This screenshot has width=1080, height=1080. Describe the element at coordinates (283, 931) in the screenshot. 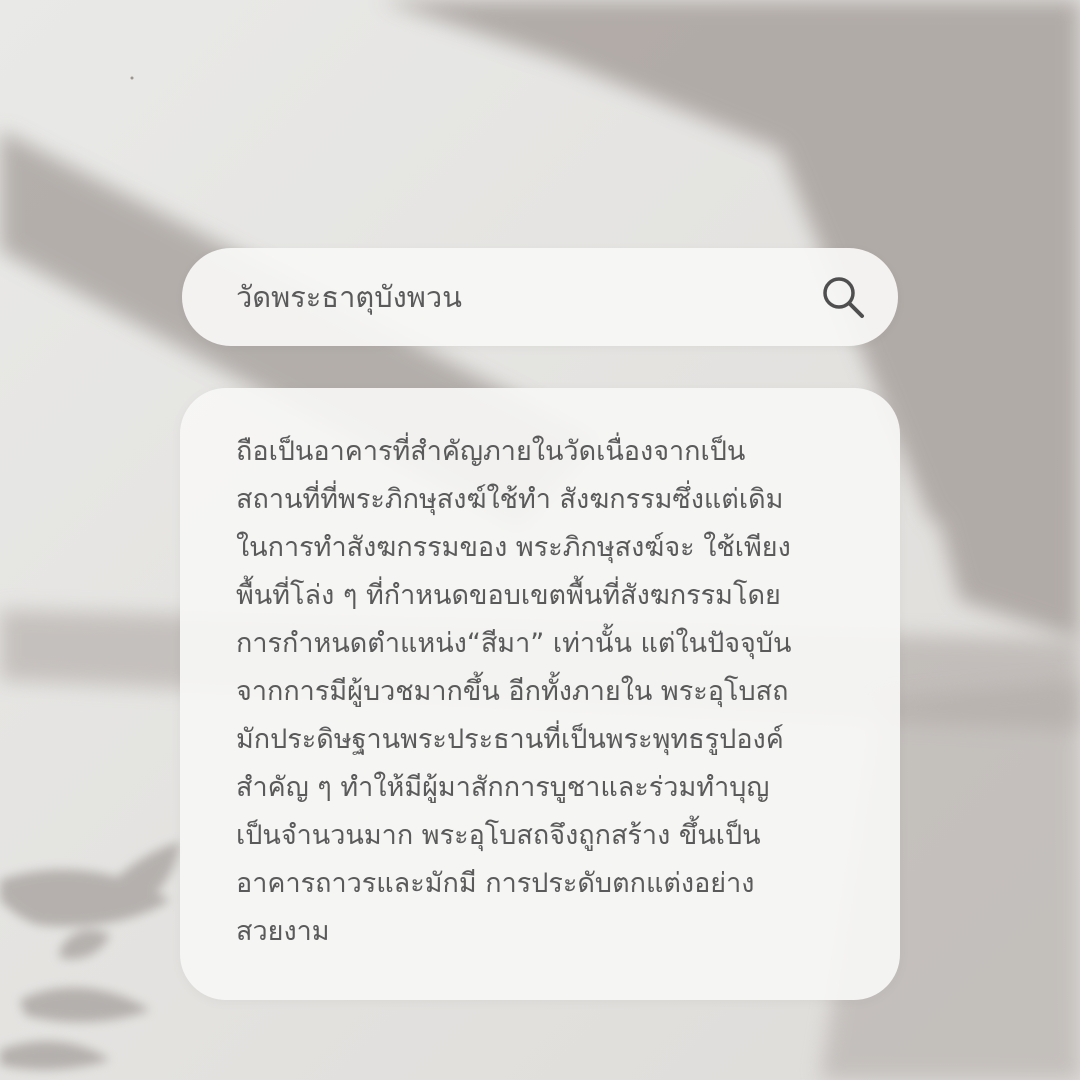

I see `article-line: สวยงาม` at that location.